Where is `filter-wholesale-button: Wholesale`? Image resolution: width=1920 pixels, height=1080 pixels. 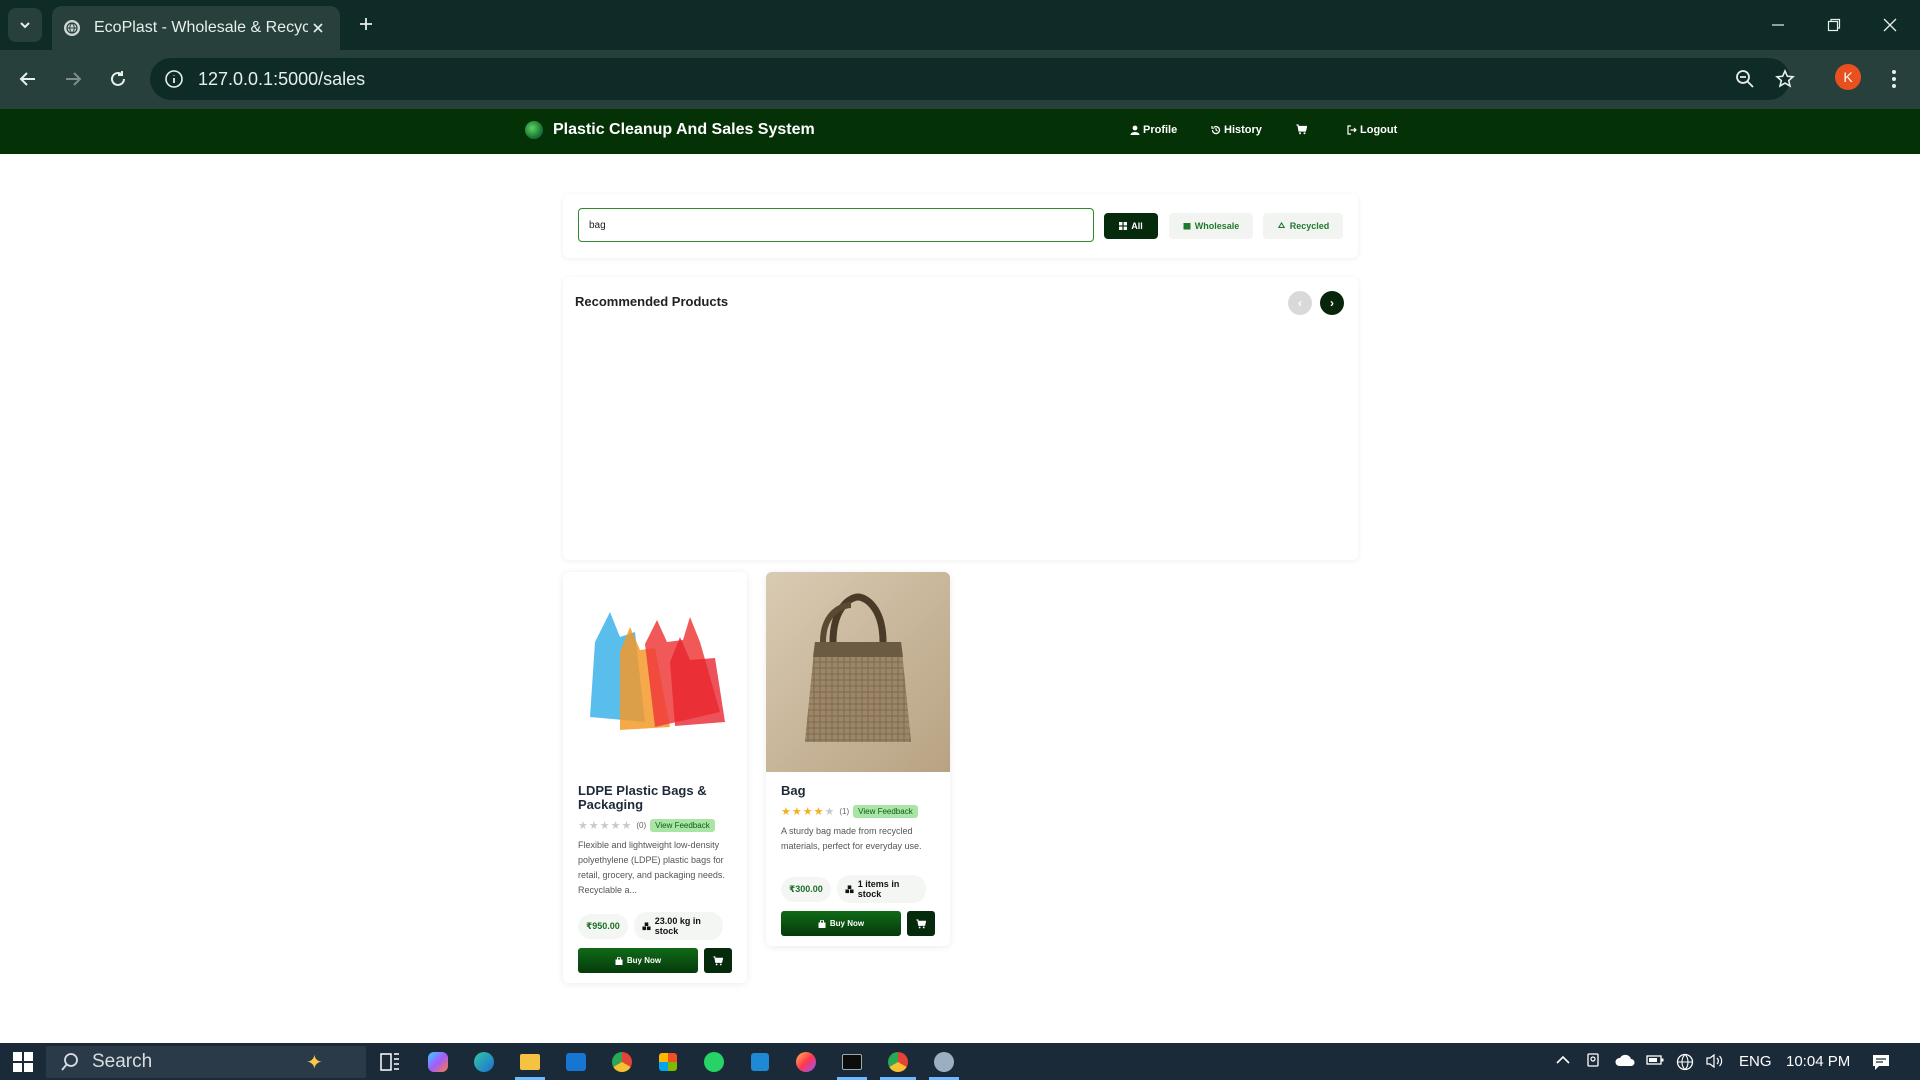
filter-wholesale-button: Wholesale is located at coordinates (1211, 226).